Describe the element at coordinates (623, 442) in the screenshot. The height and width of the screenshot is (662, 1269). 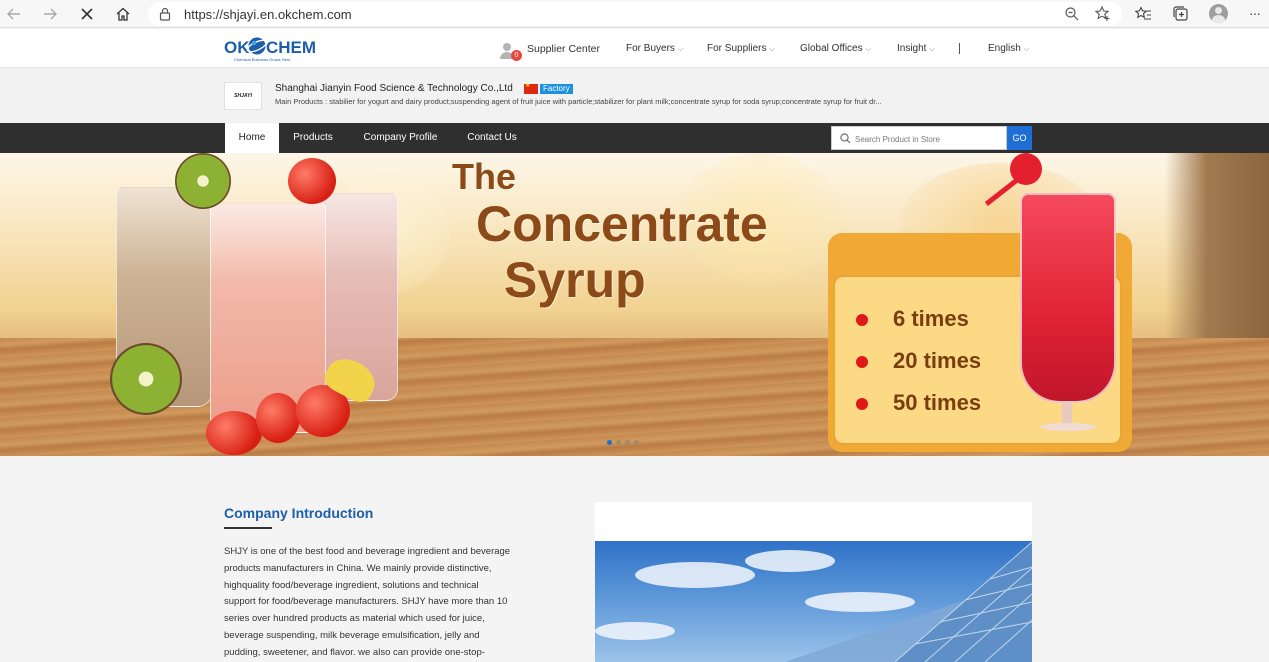
I see `carousel-dots` at that location.